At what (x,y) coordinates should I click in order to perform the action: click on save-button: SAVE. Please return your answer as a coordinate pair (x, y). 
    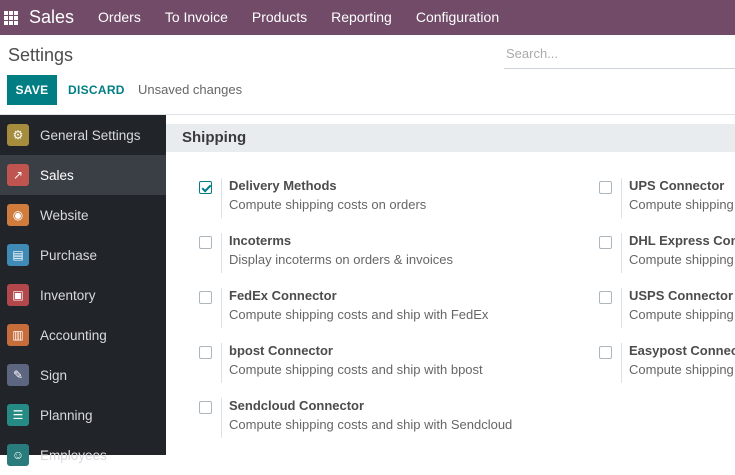
    Looking at the image, I should click on (32, 90).